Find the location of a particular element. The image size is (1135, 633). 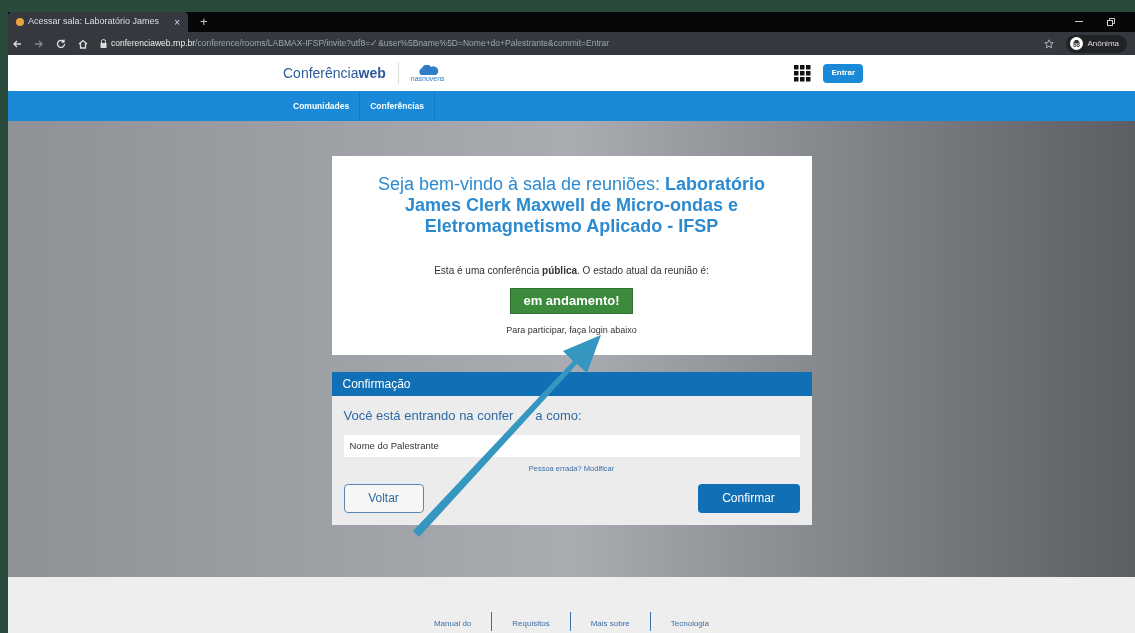

prompt-text: a como: is located at coordinates (558, 416).